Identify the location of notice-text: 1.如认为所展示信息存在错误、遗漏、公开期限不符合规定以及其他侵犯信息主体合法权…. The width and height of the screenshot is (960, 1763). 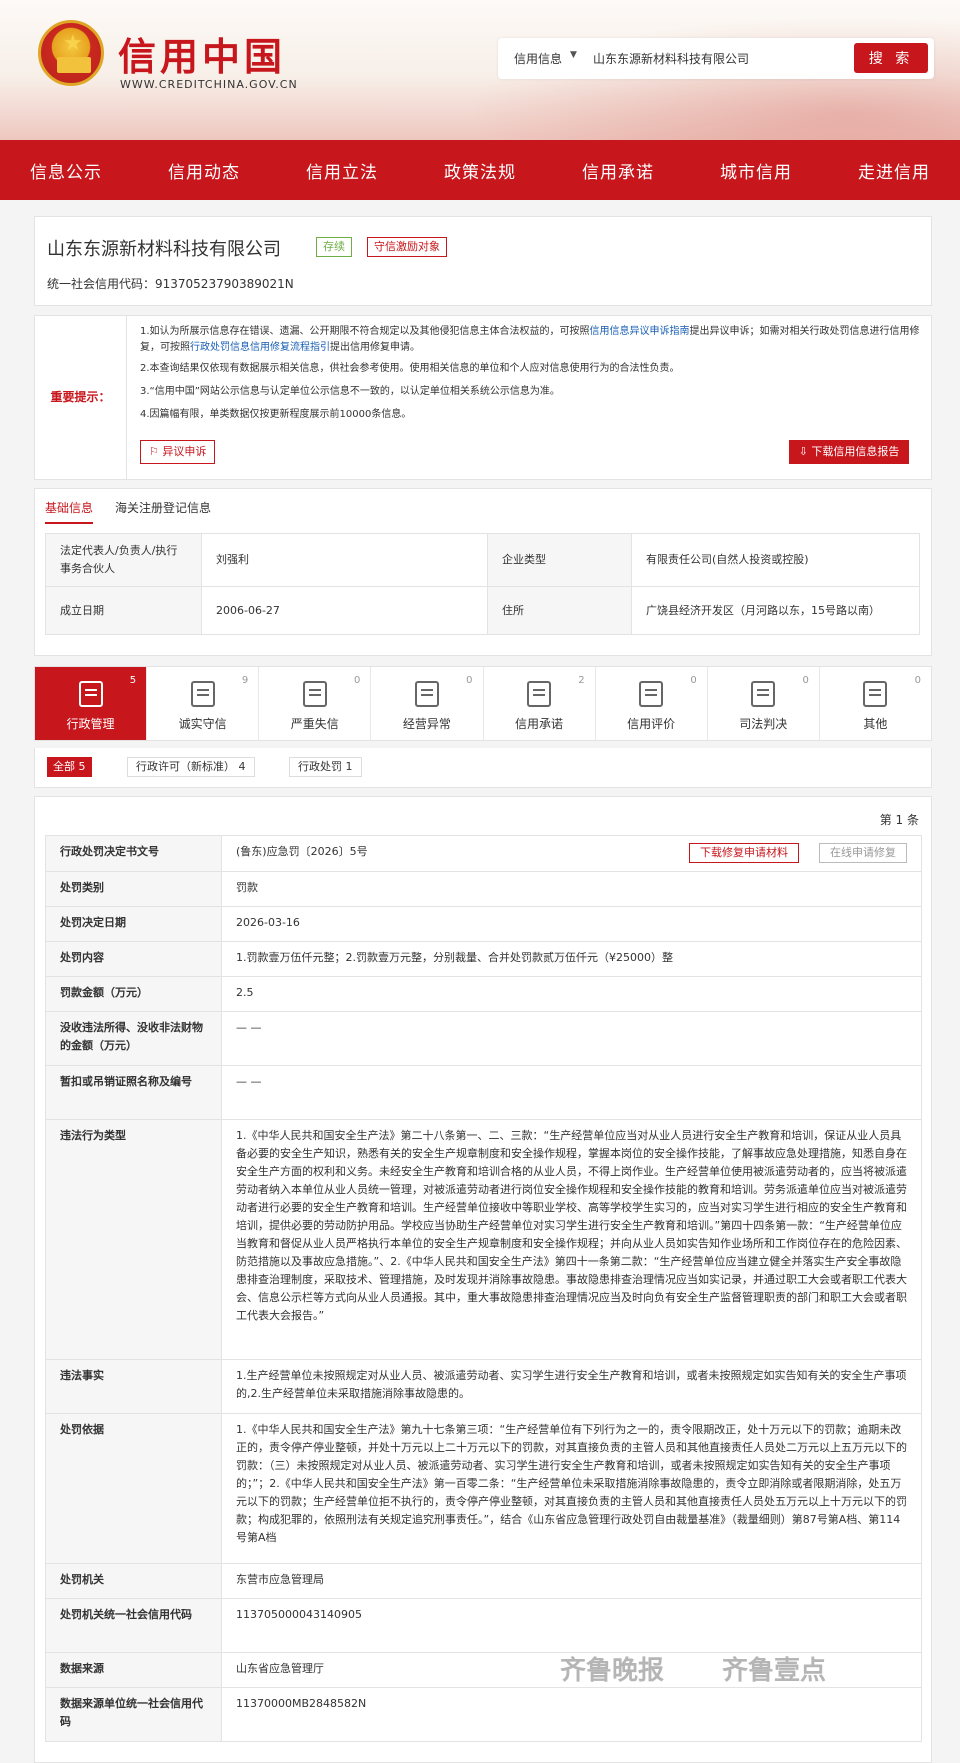
(365, 331).